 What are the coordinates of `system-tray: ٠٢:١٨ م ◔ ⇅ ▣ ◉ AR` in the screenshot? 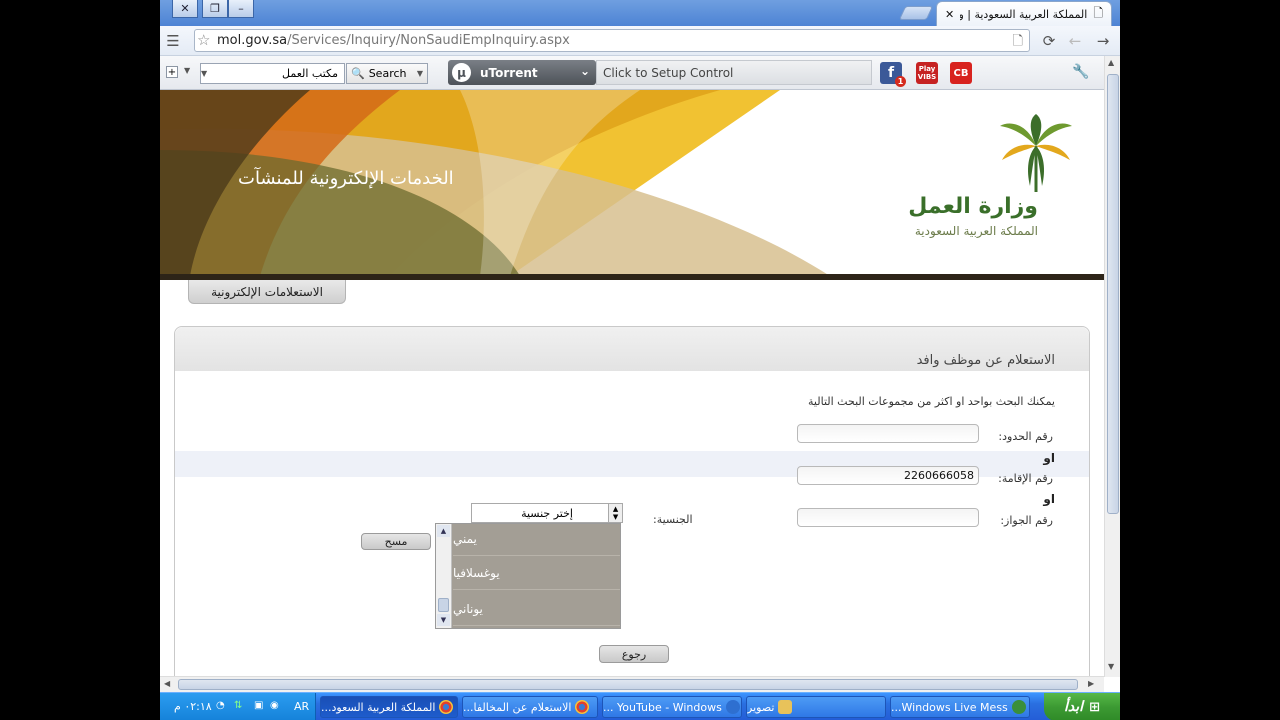 It's located at (238, 706).